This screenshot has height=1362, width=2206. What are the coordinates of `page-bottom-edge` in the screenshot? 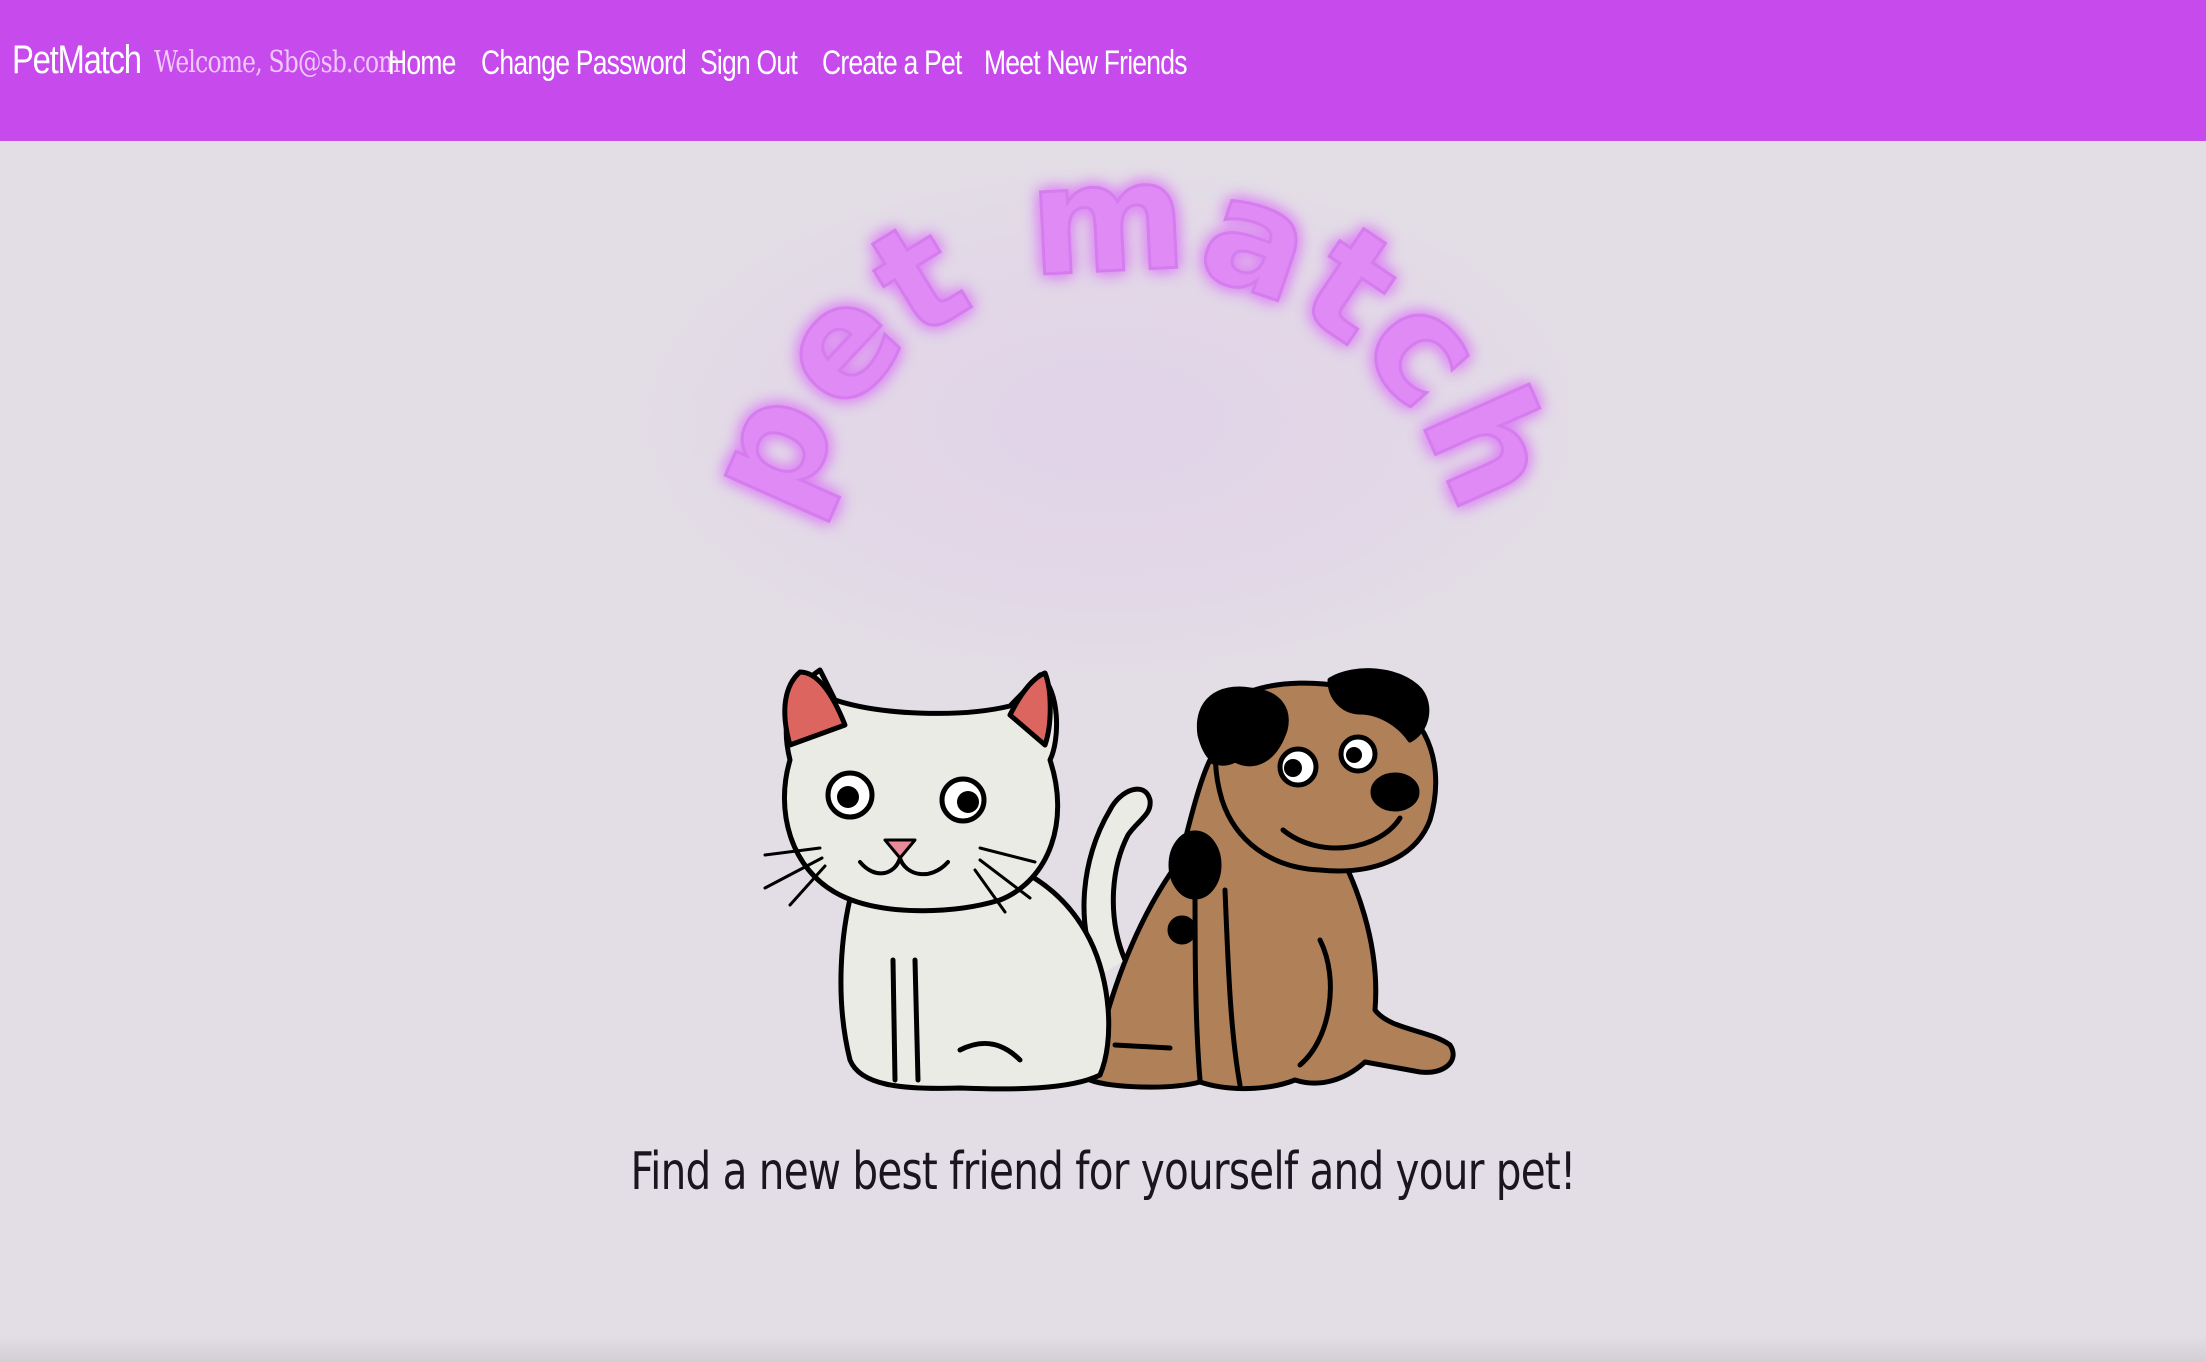 It's located at (1103, 1349).